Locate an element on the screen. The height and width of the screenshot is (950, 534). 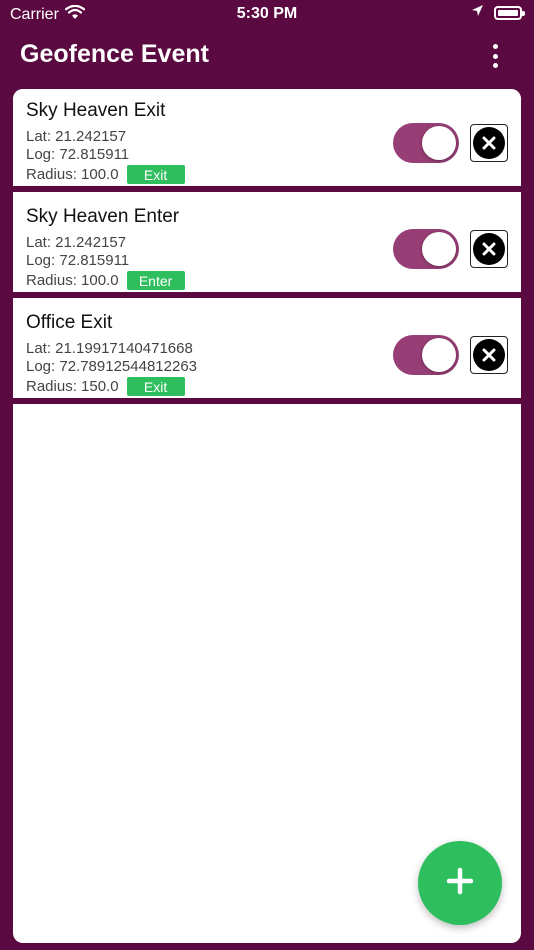
plus-icon is located at coordinates (460, 883).